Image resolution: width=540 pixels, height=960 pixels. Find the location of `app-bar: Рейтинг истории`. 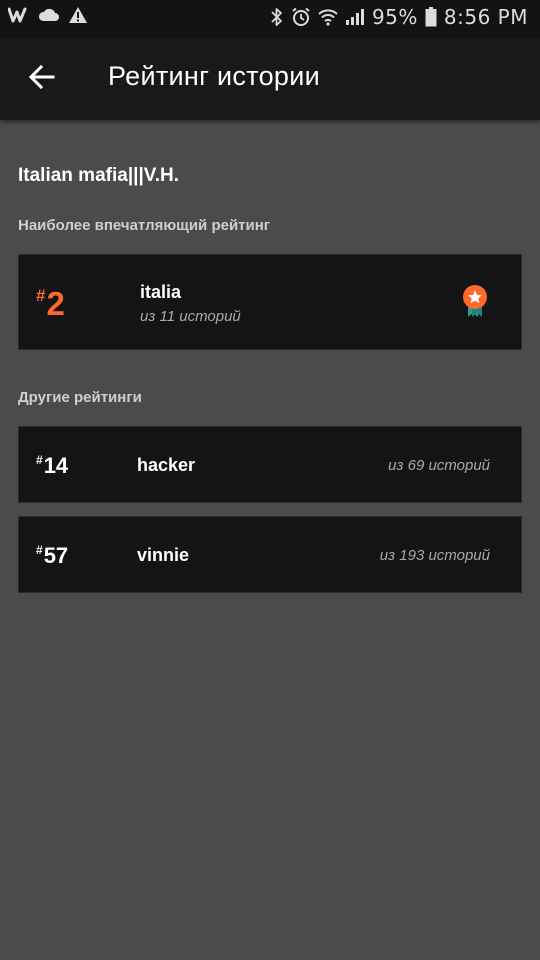

app-bar: Рейтинг истории is located at coordinates (270, 78).